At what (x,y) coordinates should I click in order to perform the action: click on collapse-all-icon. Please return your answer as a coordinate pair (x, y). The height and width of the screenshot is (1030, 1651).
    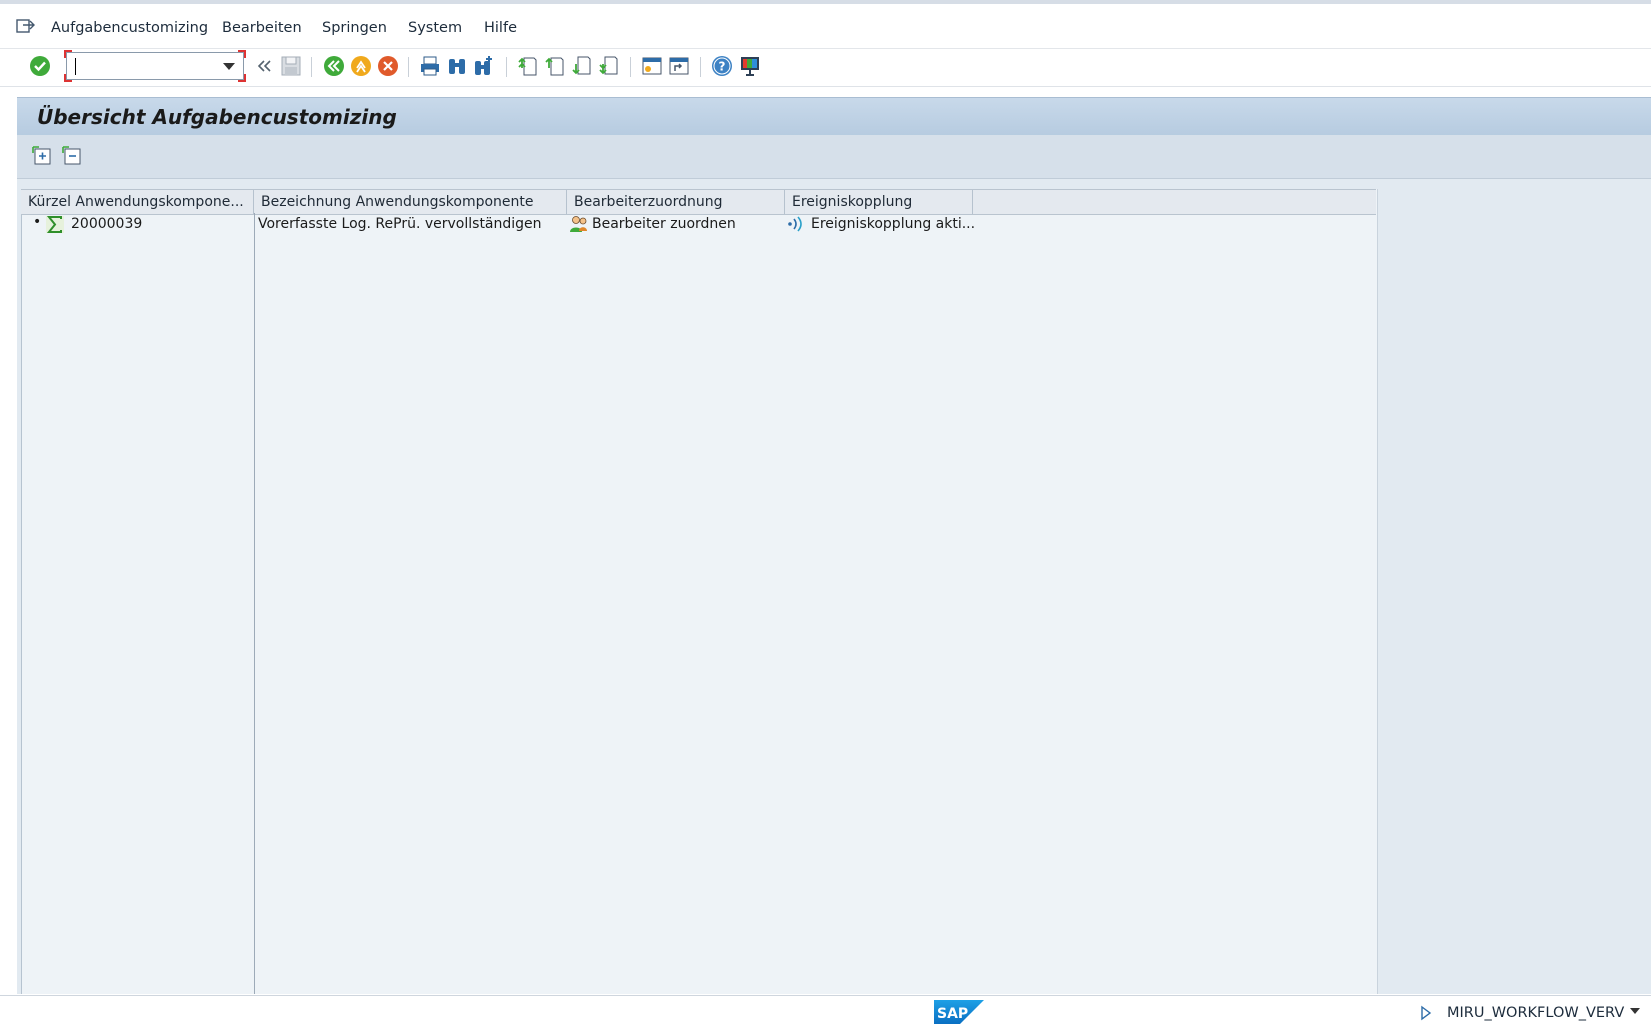
    Looking at the image, I should click on (72, 156).